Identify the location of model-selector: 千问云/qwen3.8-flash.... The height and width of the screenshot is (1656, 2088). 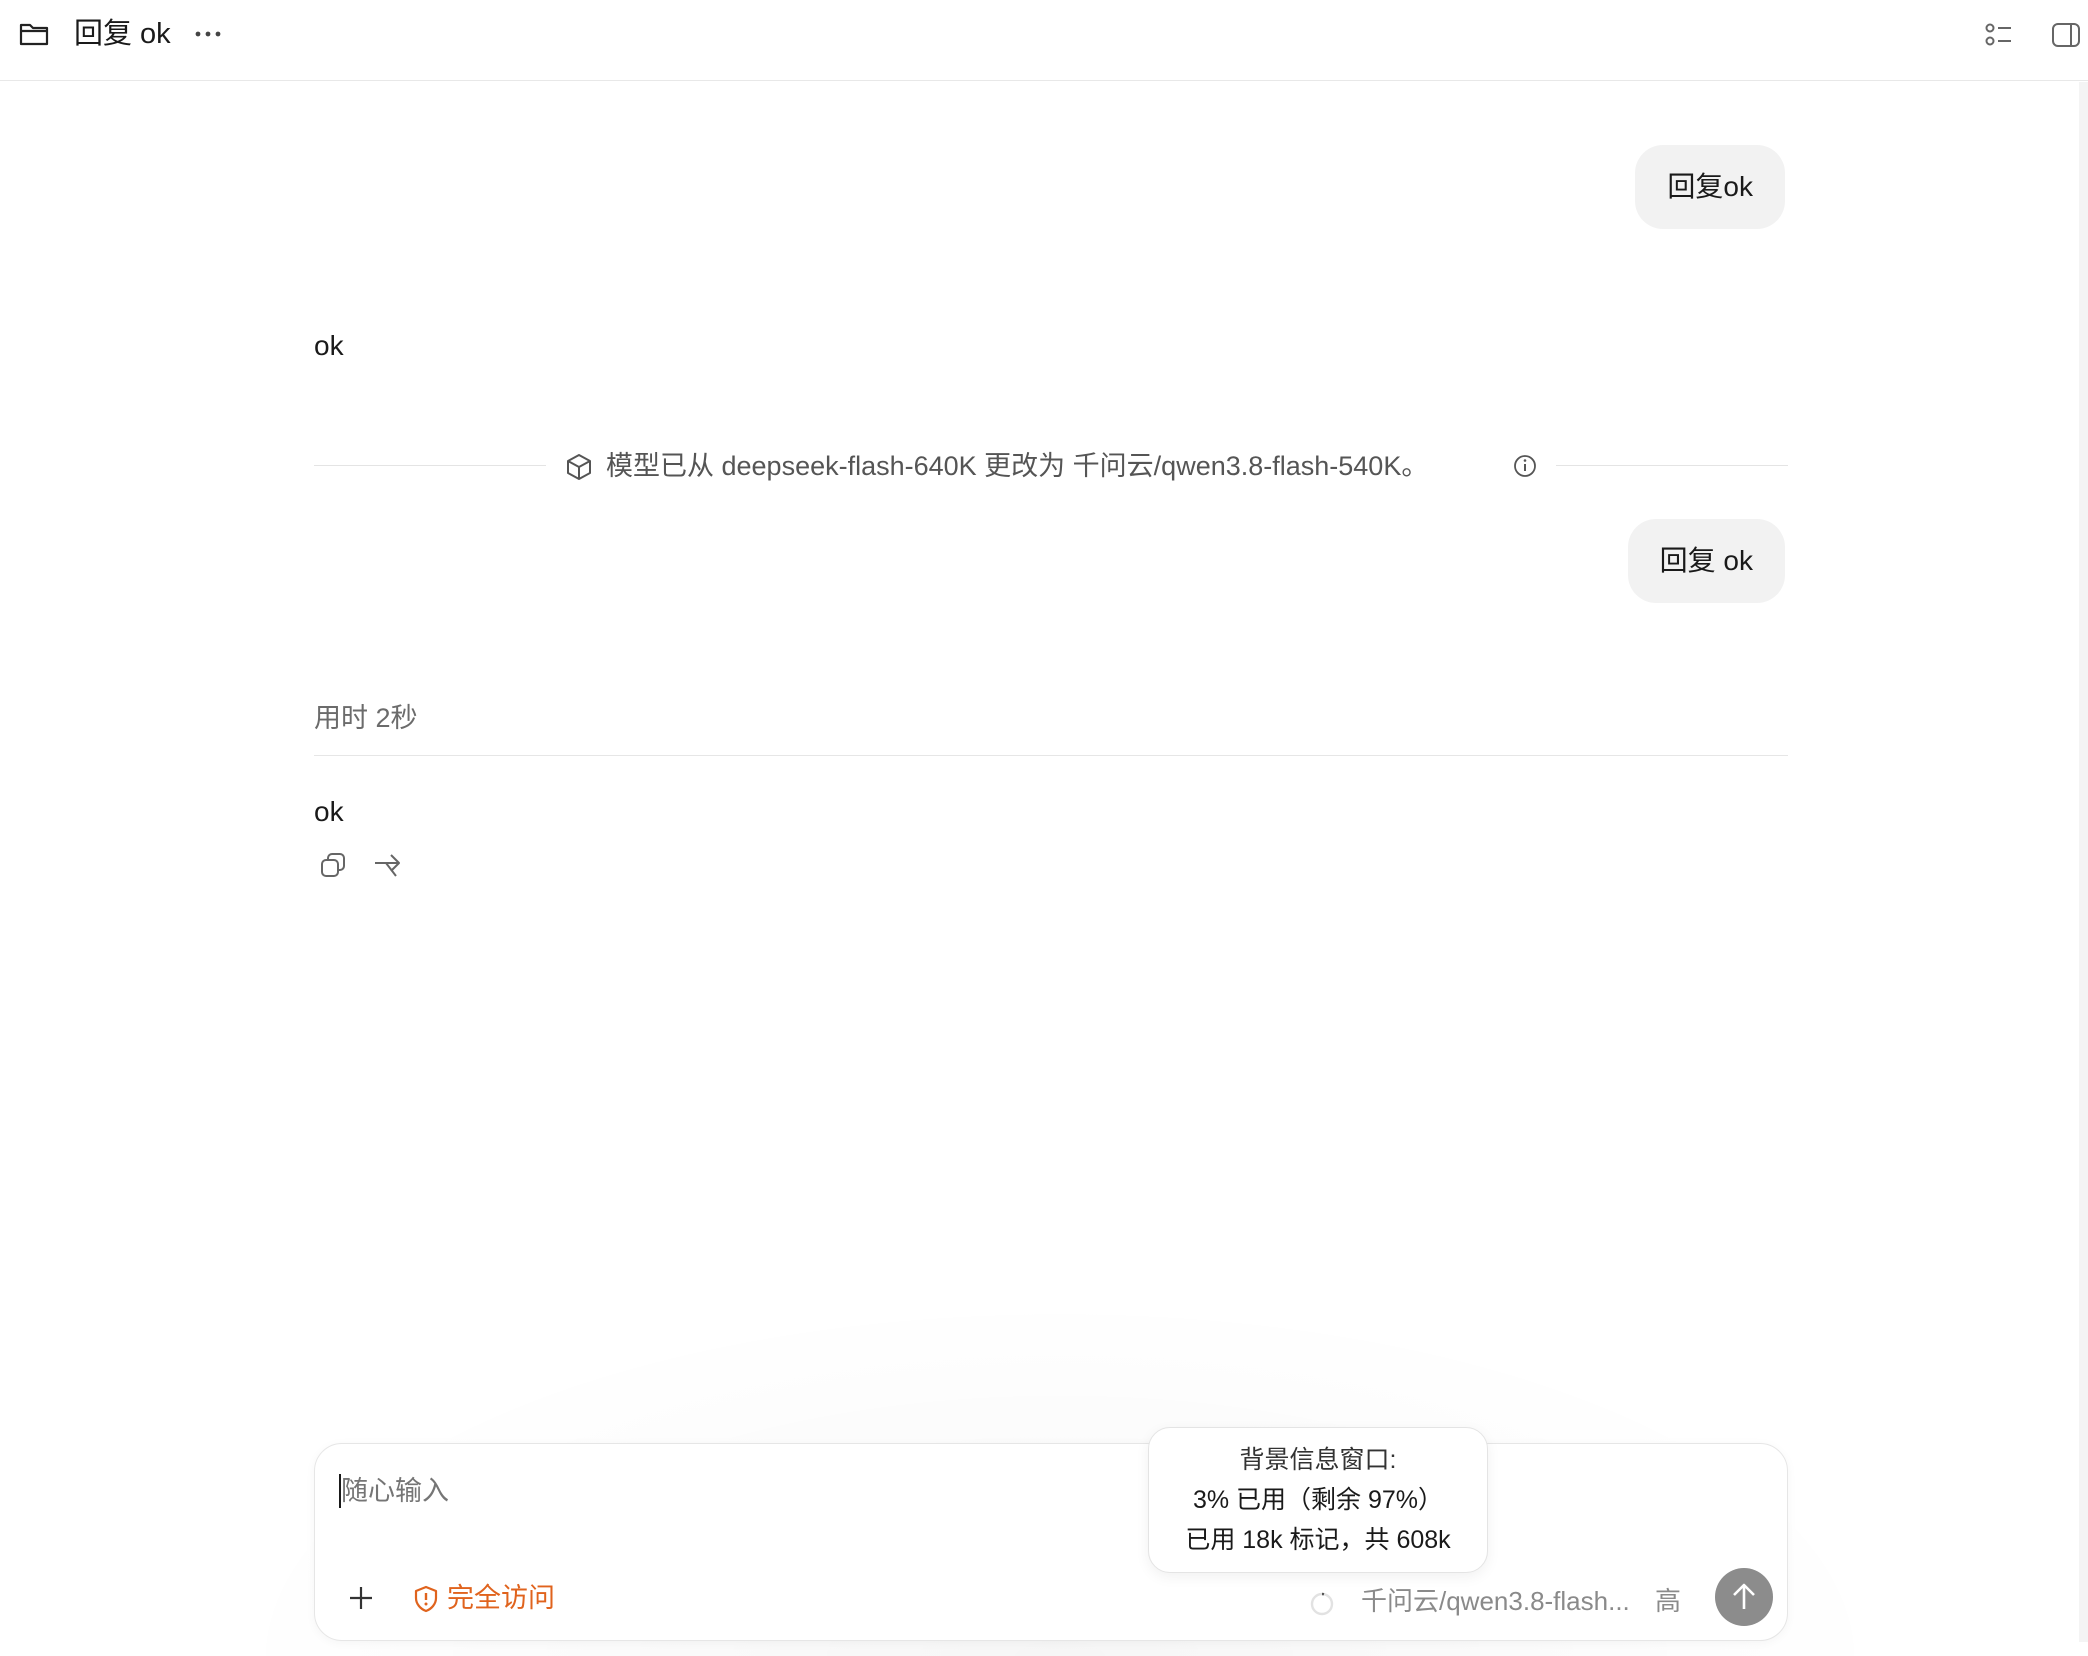
(1495, 1601).